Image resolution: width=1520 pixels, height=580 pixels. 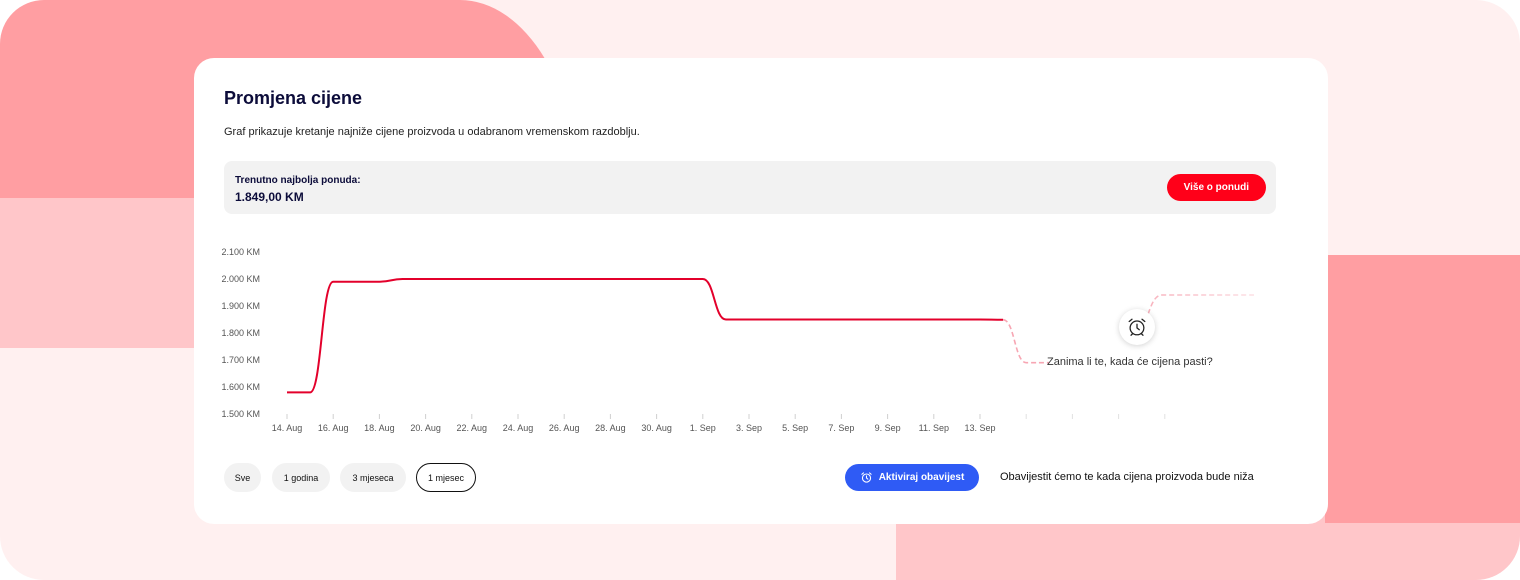 I want to click on offer-details-button: Više o ponudi, so click(x=1216, y=187).